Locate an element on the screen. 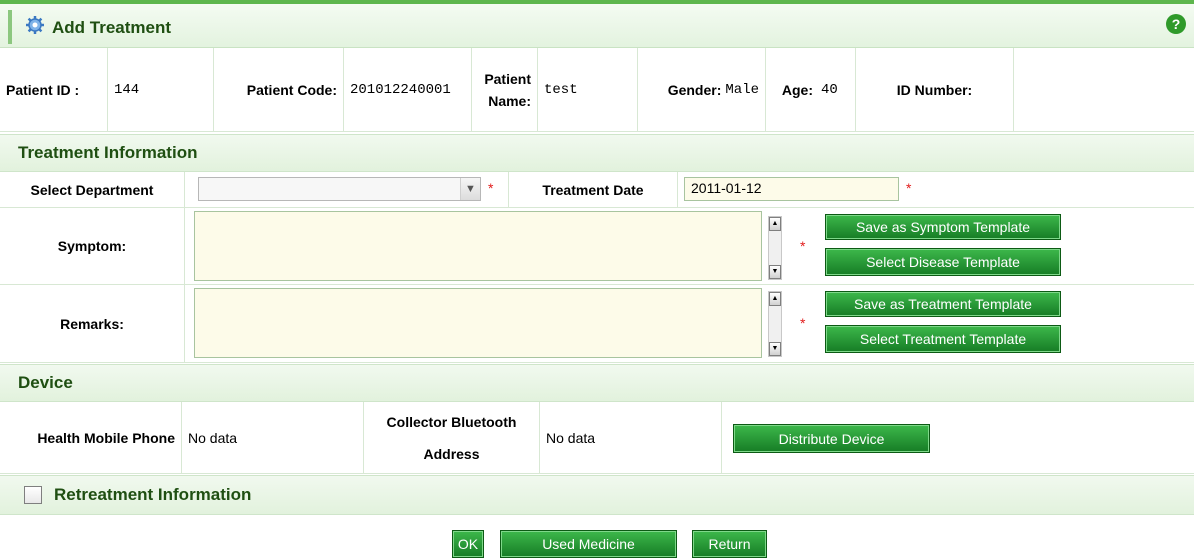  distribute-device-button: Distribute Device is located at coordinates (831, 438).